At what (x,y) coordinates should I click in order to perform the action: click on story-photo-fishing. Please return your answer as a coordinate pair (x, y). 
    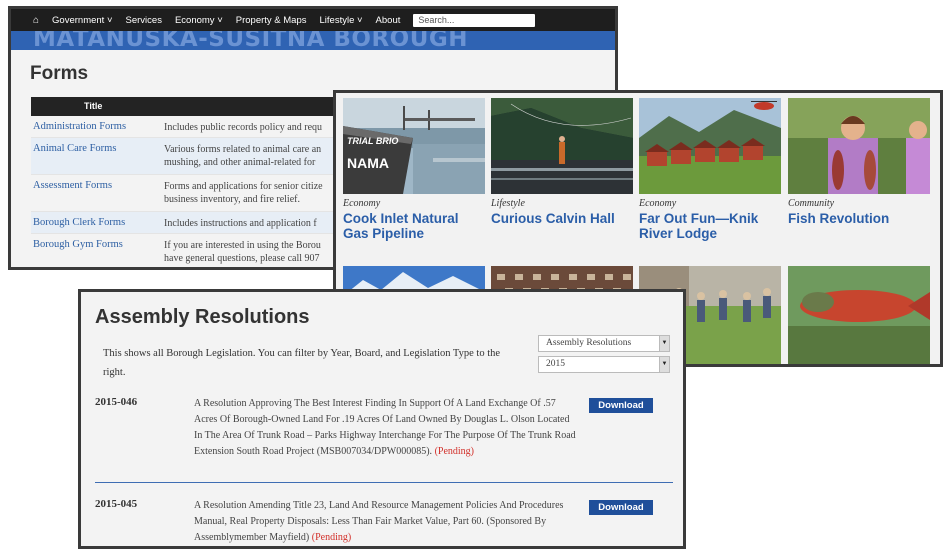
    Looking at the image, I should click on (562, 146).